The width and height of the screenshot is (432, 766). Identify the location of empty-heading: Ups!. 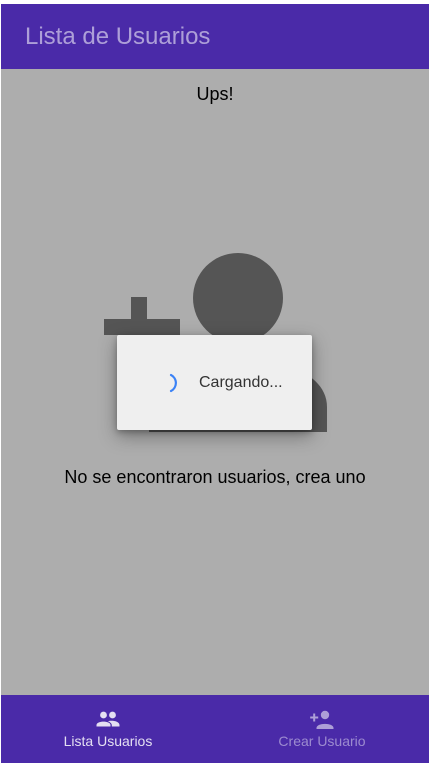
(215, 94).